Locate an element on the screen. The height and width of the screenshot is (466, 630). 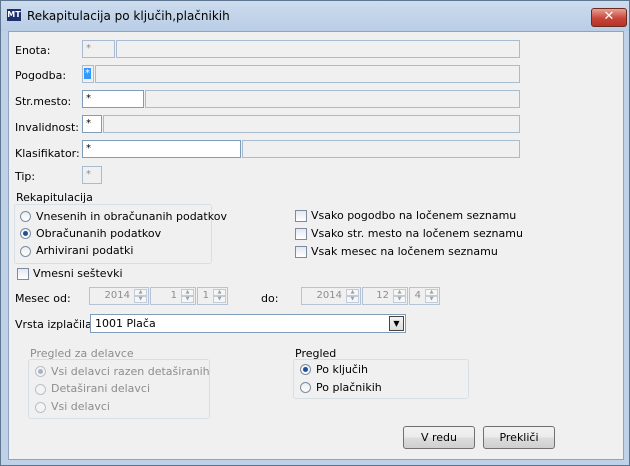
app-icon: MT is located at coordinates (14, 15).